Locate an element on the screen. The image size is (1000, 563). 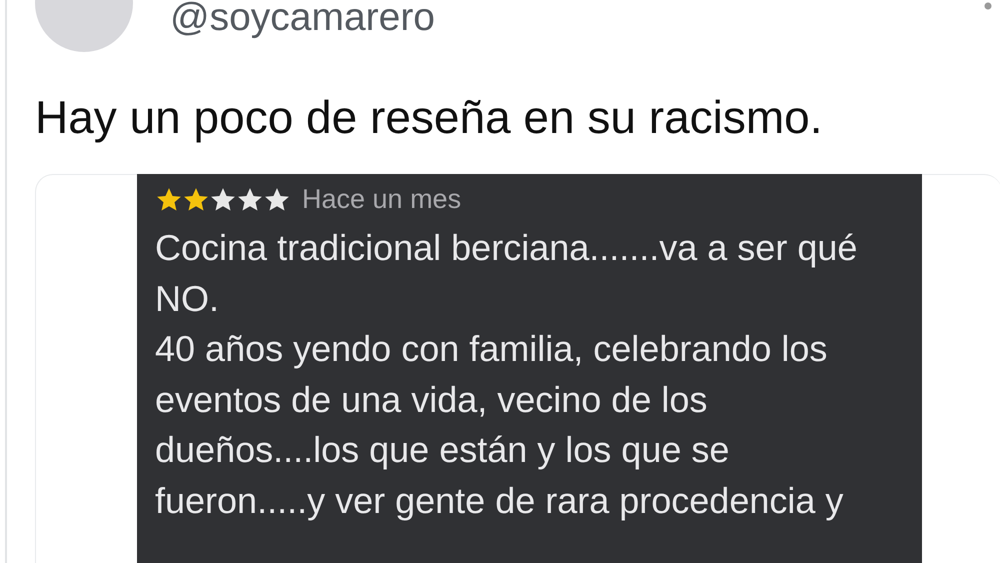
user-handle: @soycamarero is located at coordinates (303, 20).